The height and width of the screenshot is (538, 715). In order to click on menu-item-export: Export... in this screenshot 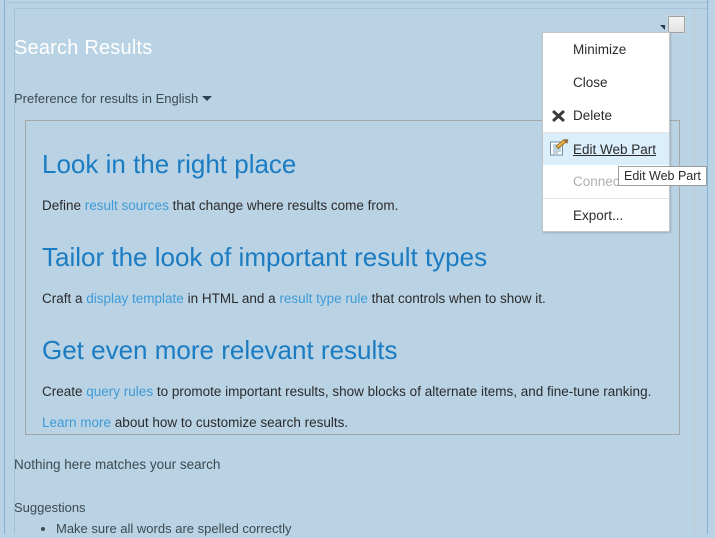, I will do `click(606, 214)`.